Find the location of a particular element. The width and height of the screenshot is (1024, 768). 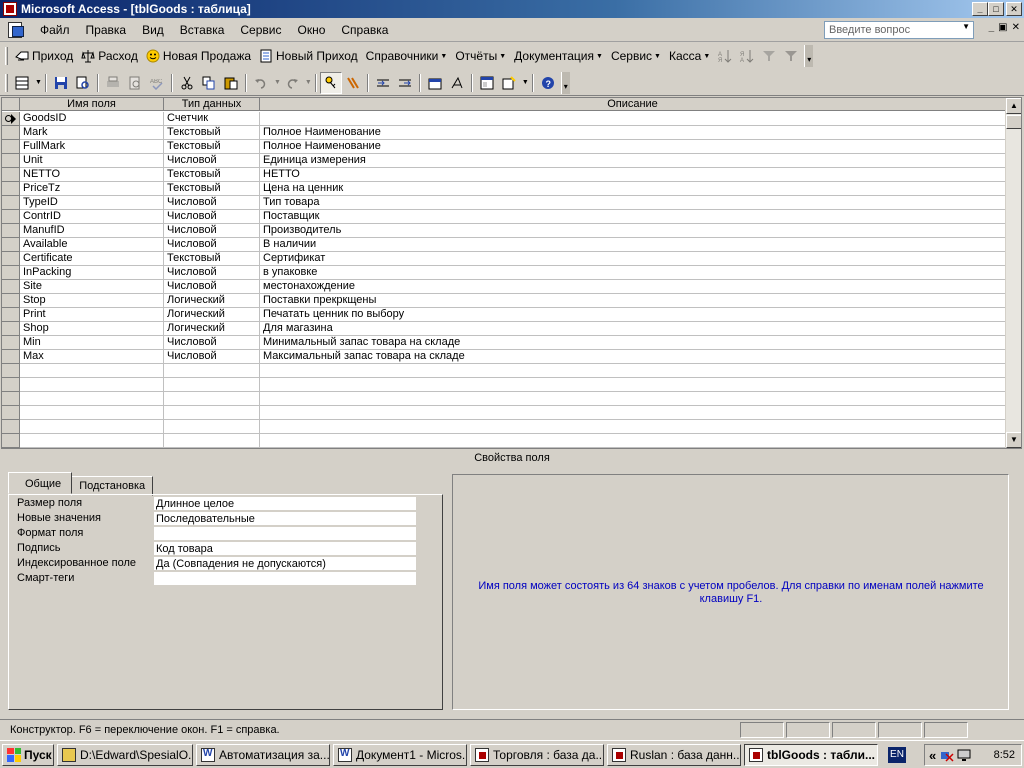

toolbar-options-button: ▾ is located at coordinates (809, 56).